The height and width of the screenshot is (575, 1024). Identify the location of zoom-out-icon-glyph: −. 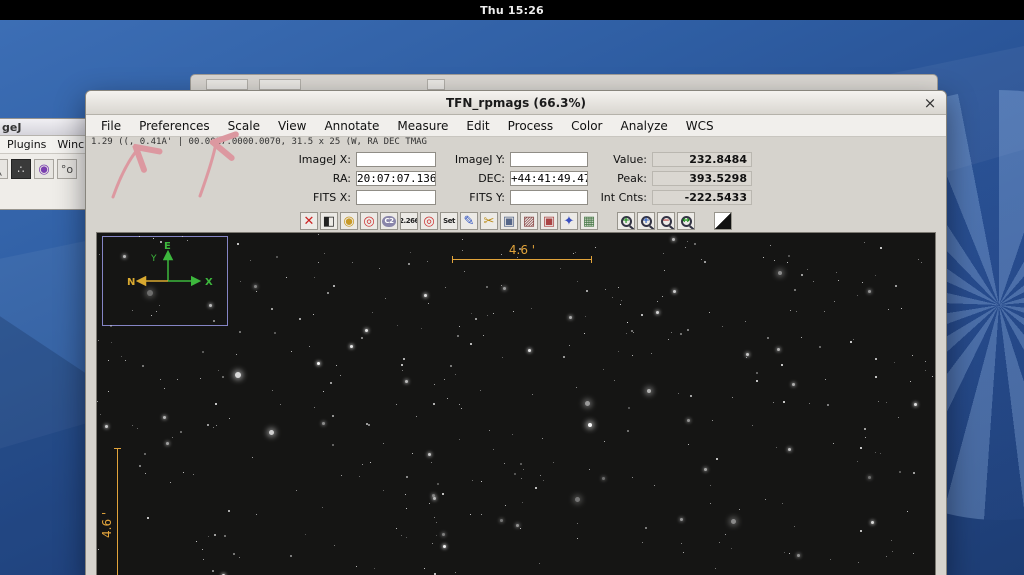
(666, 221).